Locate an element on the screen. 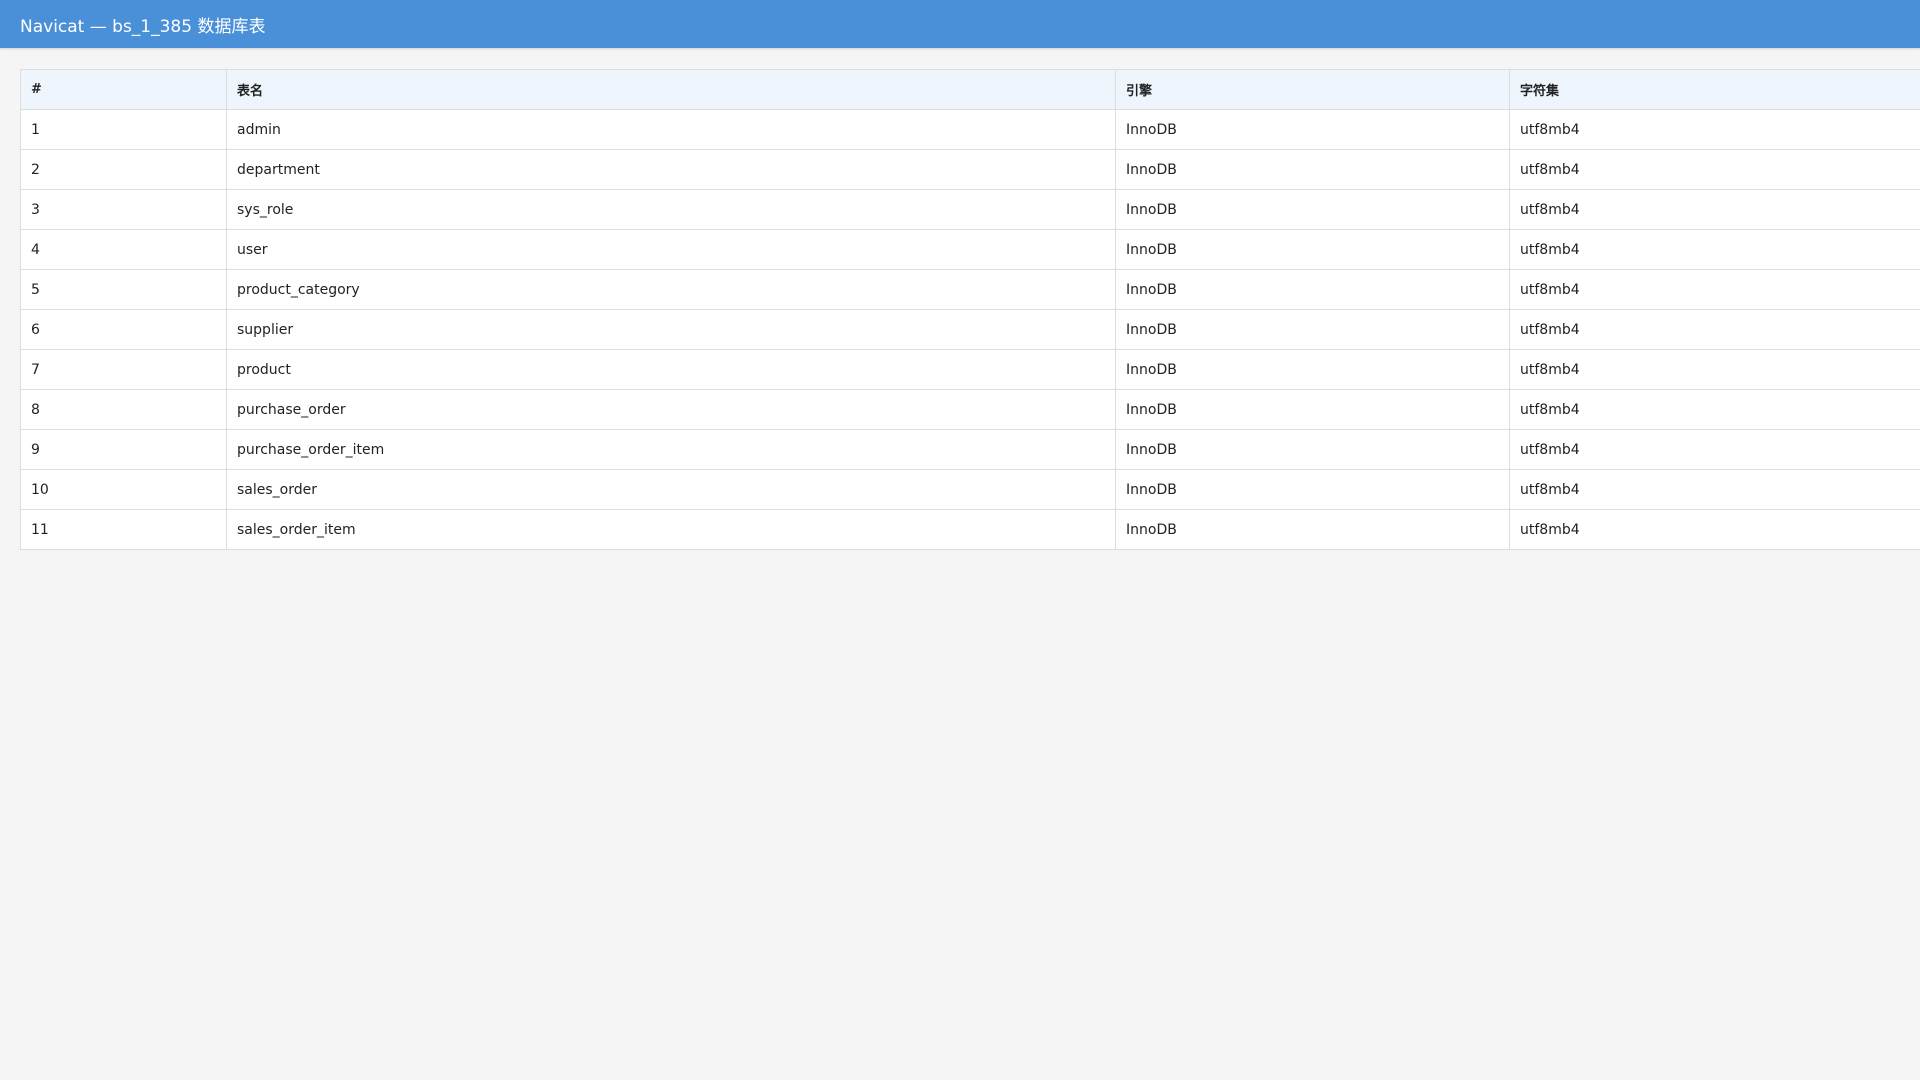 Image resolution: width=1920 pixels, height=1080 pixels. table-row: 7 product InnoDB utf8mb4 is located at coordinates (970, 369).